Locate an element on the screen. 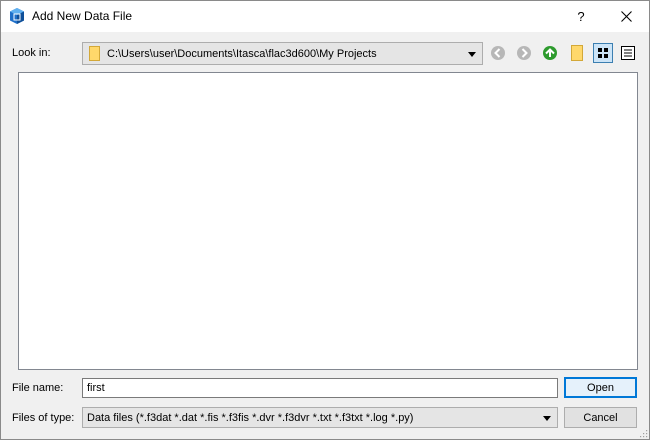 This screenshot has width=650, height=440. help-button: ? is located at coordinates (581, 16).